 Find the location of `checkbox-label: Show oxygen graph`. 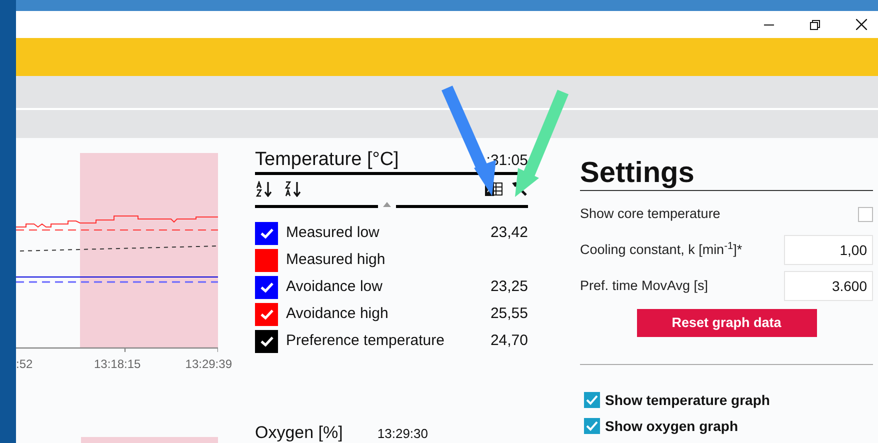

checkbox-label: Show oxygen graph is located at coordinates (671, 426).